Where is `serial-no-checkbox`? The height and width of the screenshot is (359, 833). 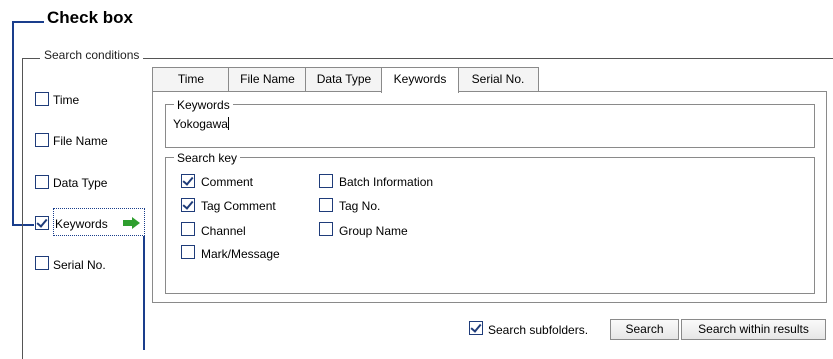
serial-no-checkbox is located at coordinates (42, 263).